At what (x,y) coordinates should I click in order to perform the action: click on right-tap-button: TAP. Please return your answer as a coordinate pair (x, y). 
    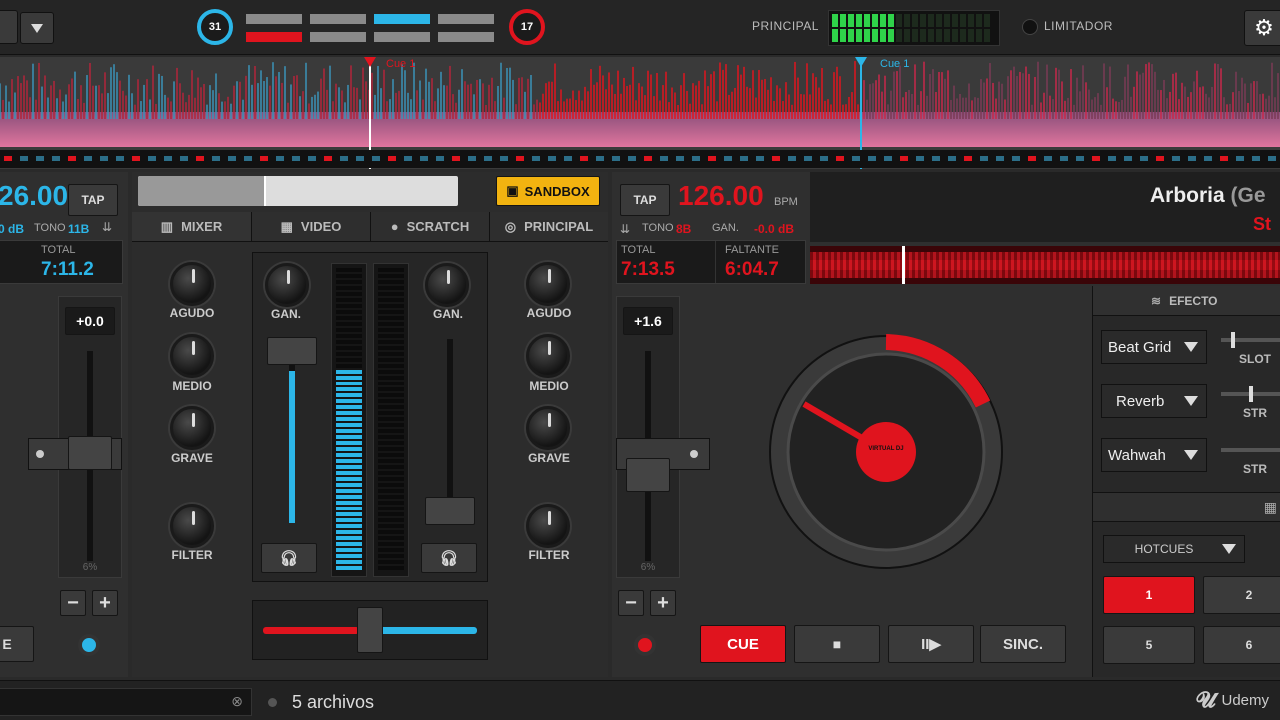
    Looking at the image, I should click on (645, 200).